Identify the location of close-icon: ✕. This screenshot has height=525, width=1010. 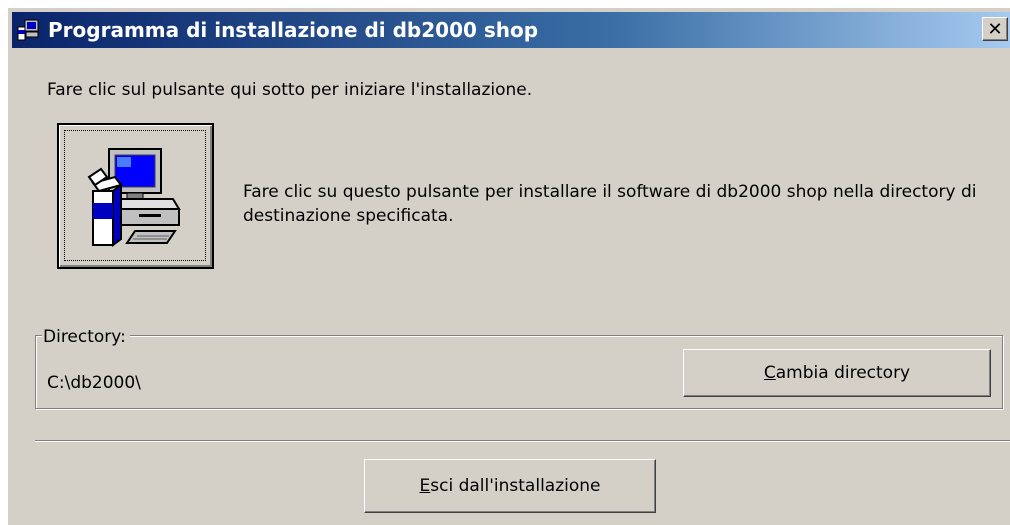
(995, 29).